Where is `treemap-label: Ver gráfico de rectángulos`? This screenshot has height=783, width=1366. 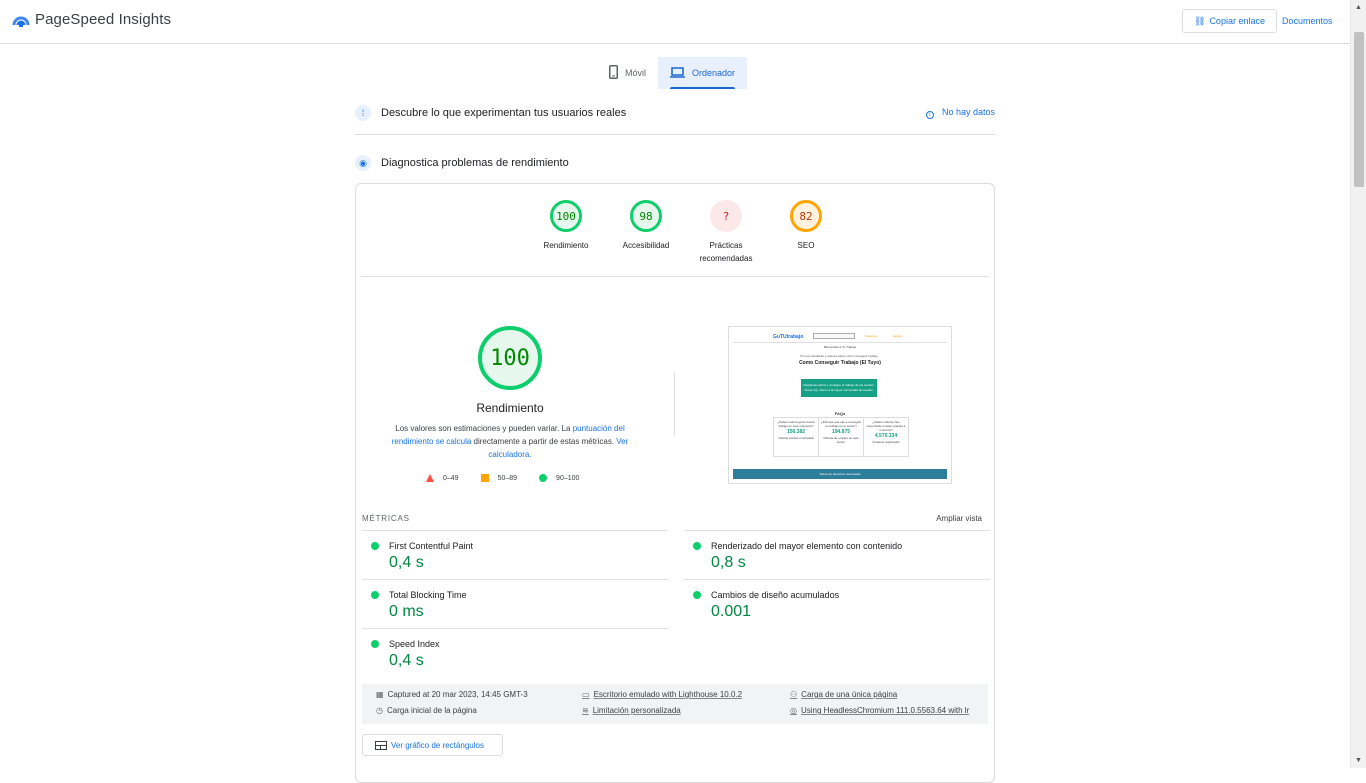 treemap-label: Ver gráfico de rectángulos is located at coordinates (437, 745).